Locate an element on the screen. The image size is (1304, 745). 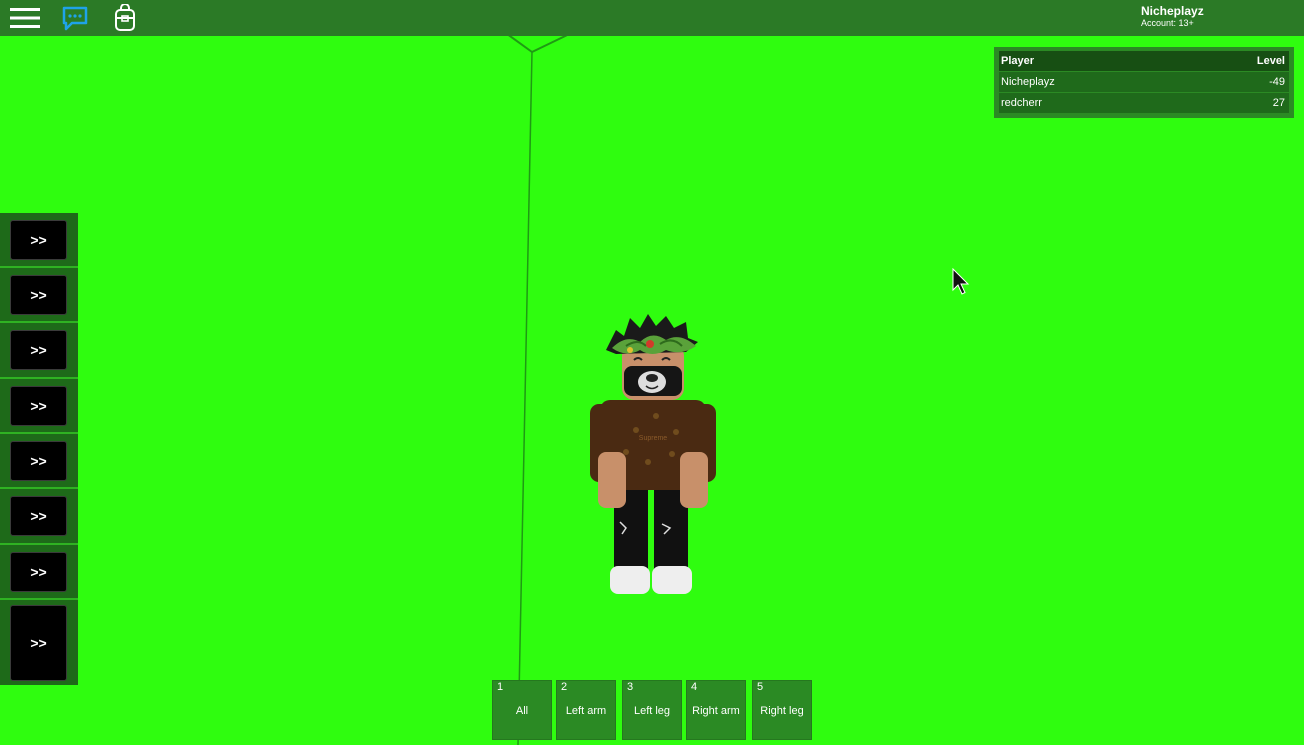
player-level: 27 is located at coordinates (1278, 103).